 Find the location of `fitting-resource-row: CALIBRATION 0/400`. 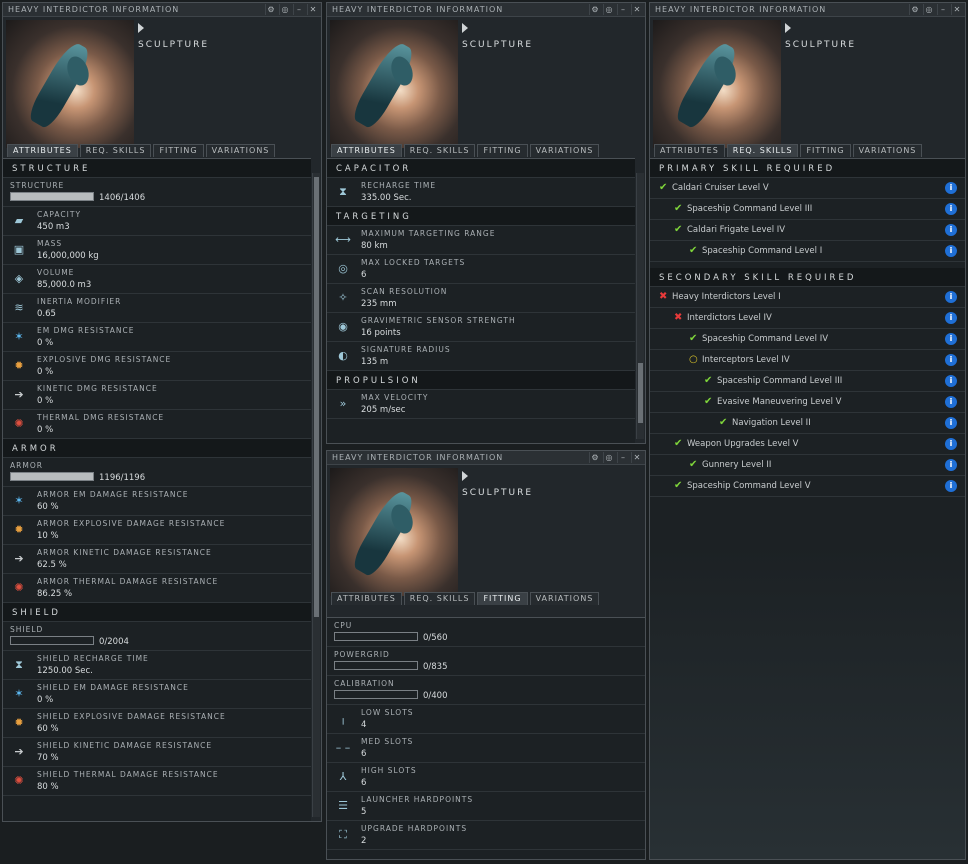

fitting-resource-row: CALIBRATION 0/400 is located at coordinates (486, 690).